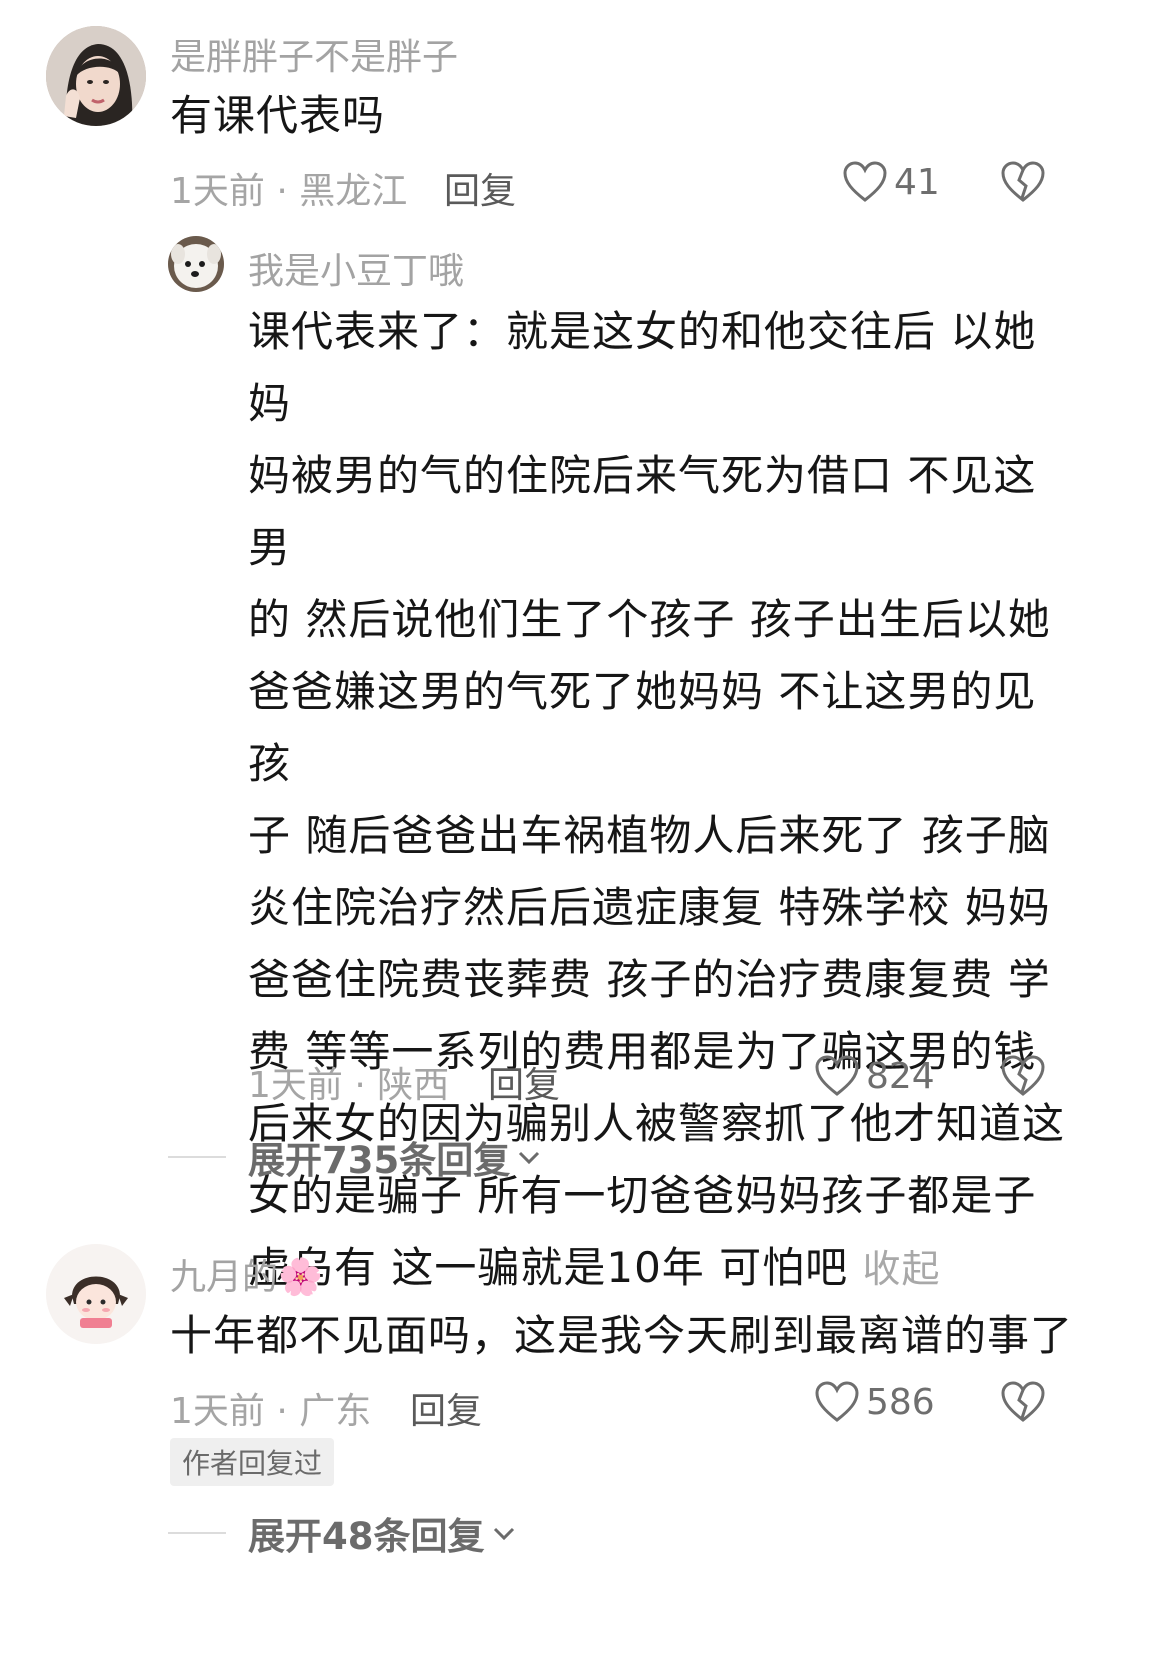 This screenshot has width=1170, height=1678. Describe the element at coordinates (314, 54) in the screenshot. I see `username: 是胖胖子不是胖子` at that location.